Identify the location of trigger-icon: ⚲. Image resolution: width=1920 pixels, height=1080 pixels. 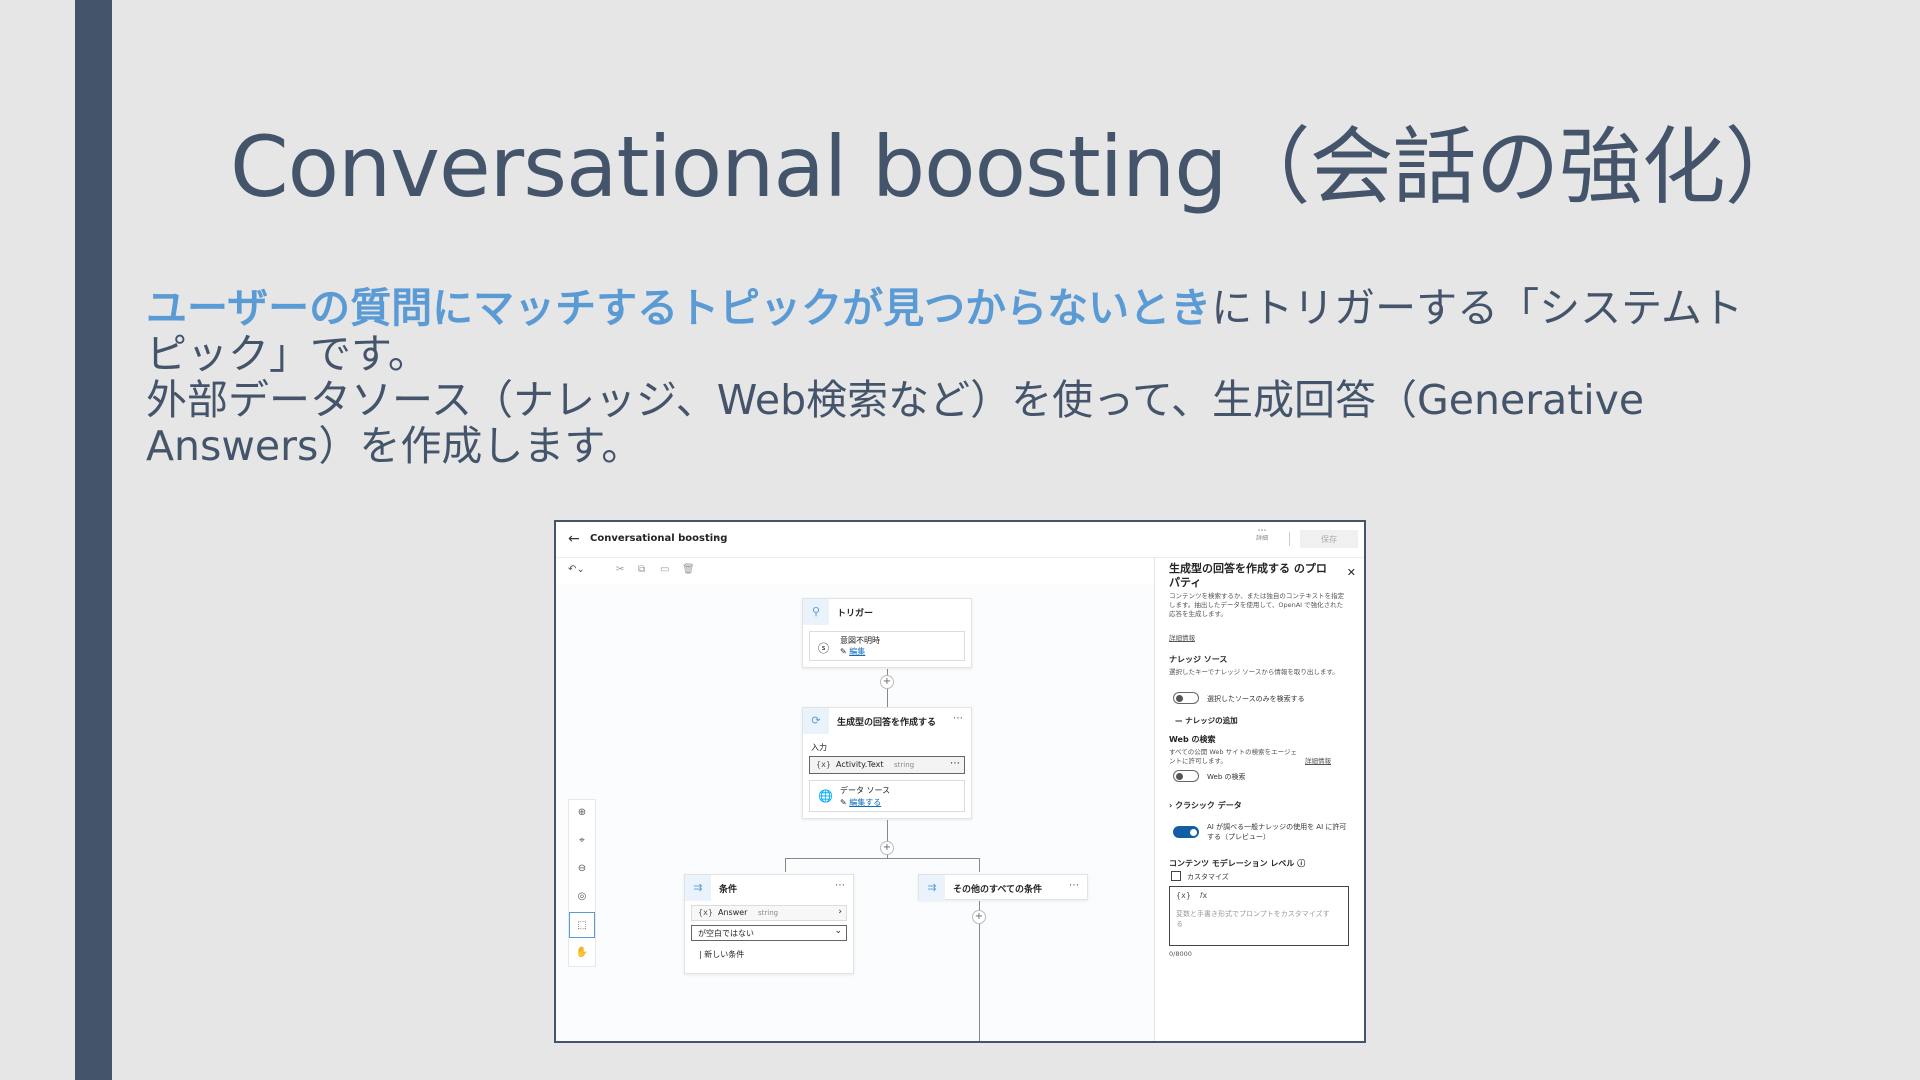
(816, 612).